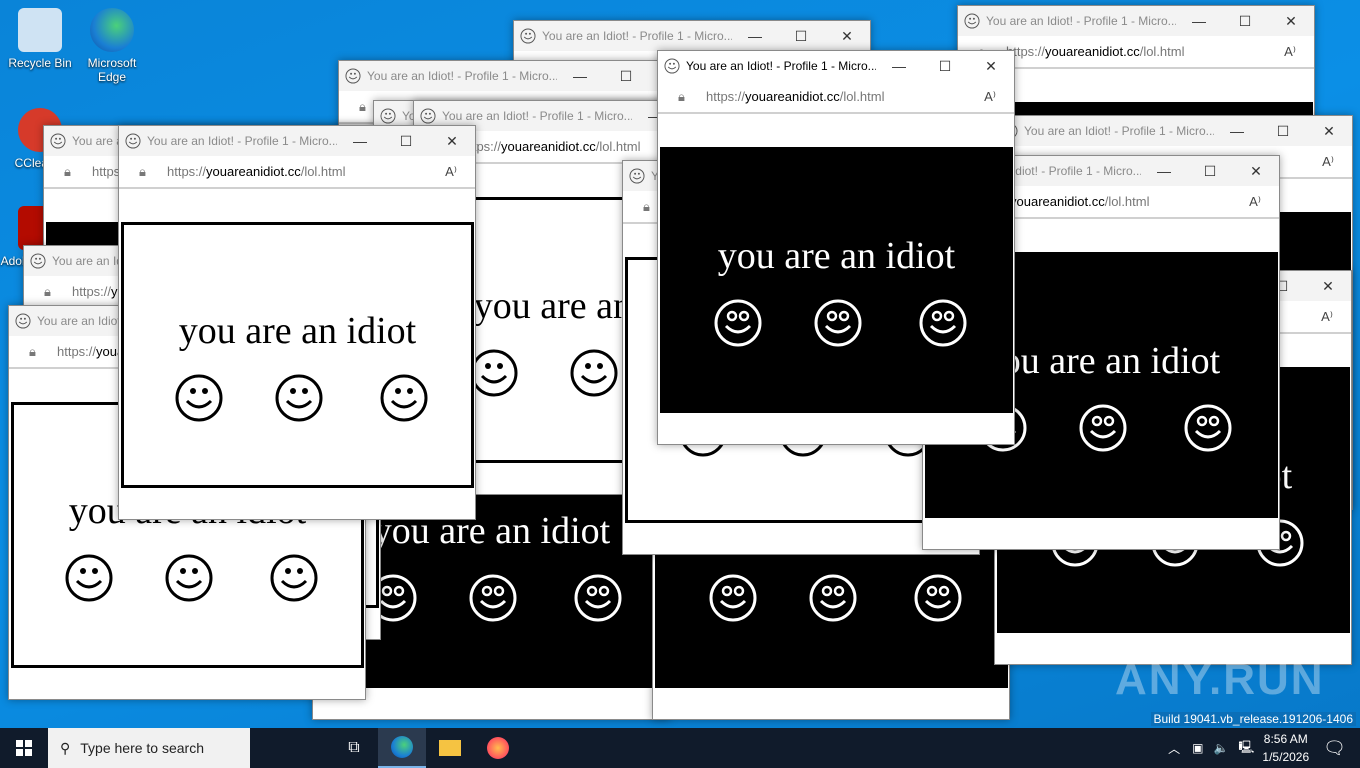  What do you see at coordinates (40, 39) in the screenshot?
I see `desktop-icon-recycle-bin: Recycle Bin` at bounding box center [40, 39].